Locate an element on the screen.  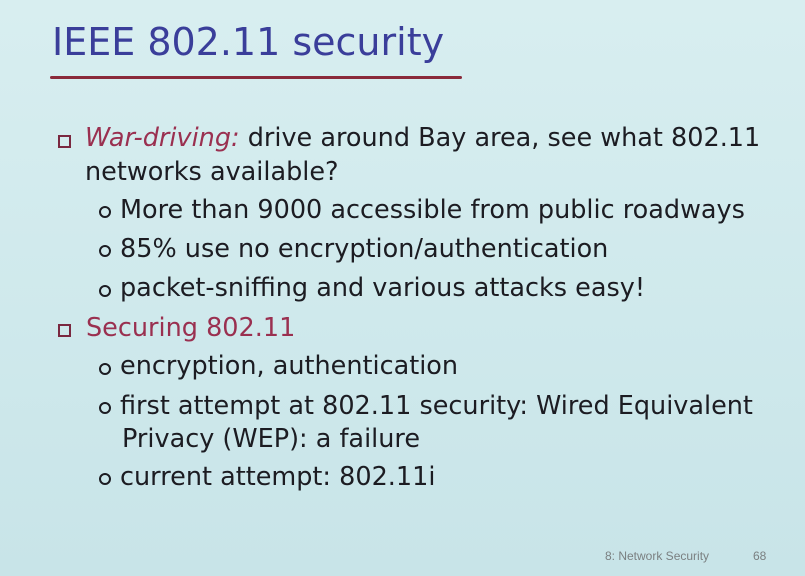
subbullet-first-attempt-cont: Privacy (WEP): a failure is located at coordinates (271, 439).